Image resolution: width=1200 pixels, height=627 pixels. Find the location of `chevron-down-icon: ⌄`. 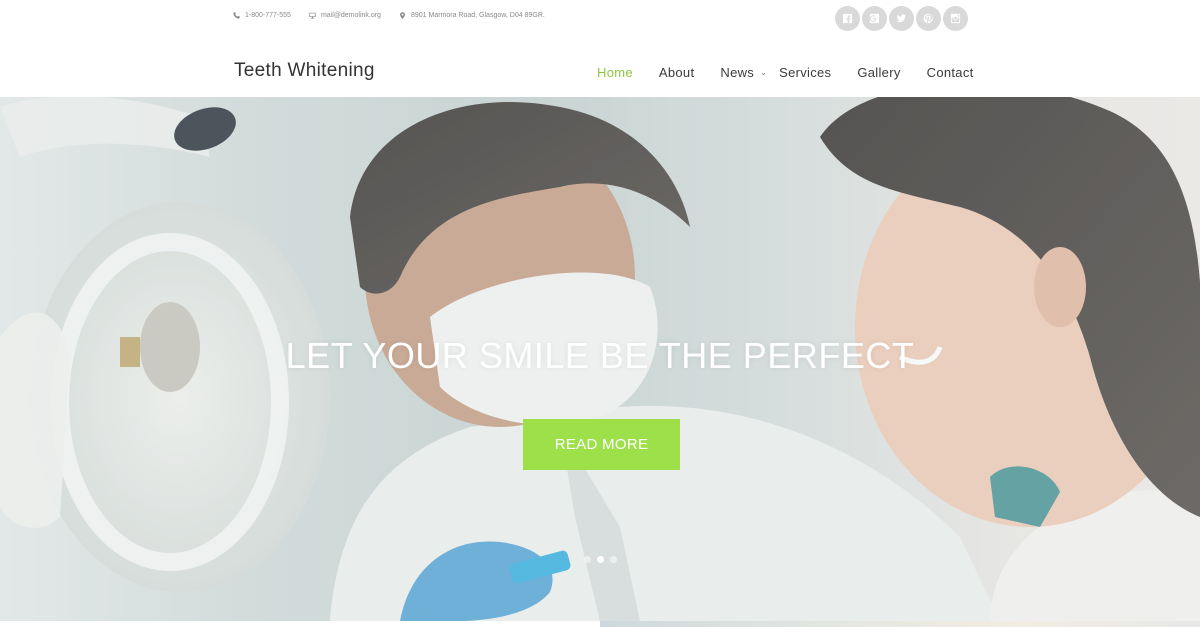

chevron-down-icon: ⌄ is located at coordinates (763, 72).